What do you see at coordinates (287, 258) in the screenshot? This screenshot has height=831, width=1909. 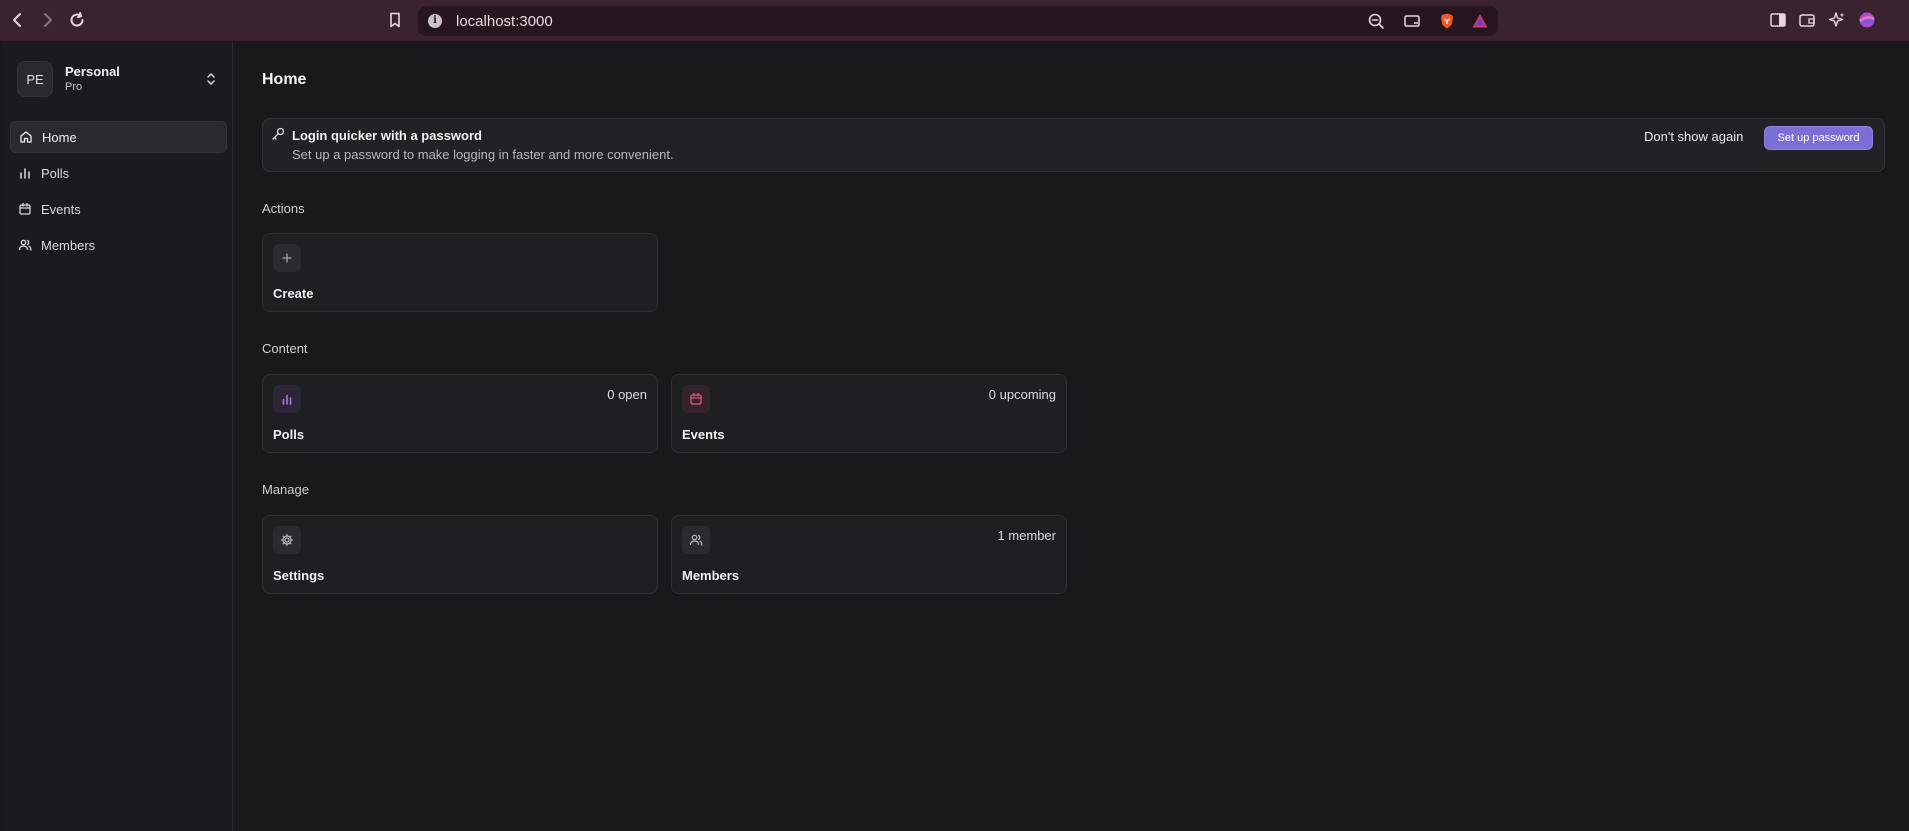 I see `plus-icon` at bounding box center [287, 258].